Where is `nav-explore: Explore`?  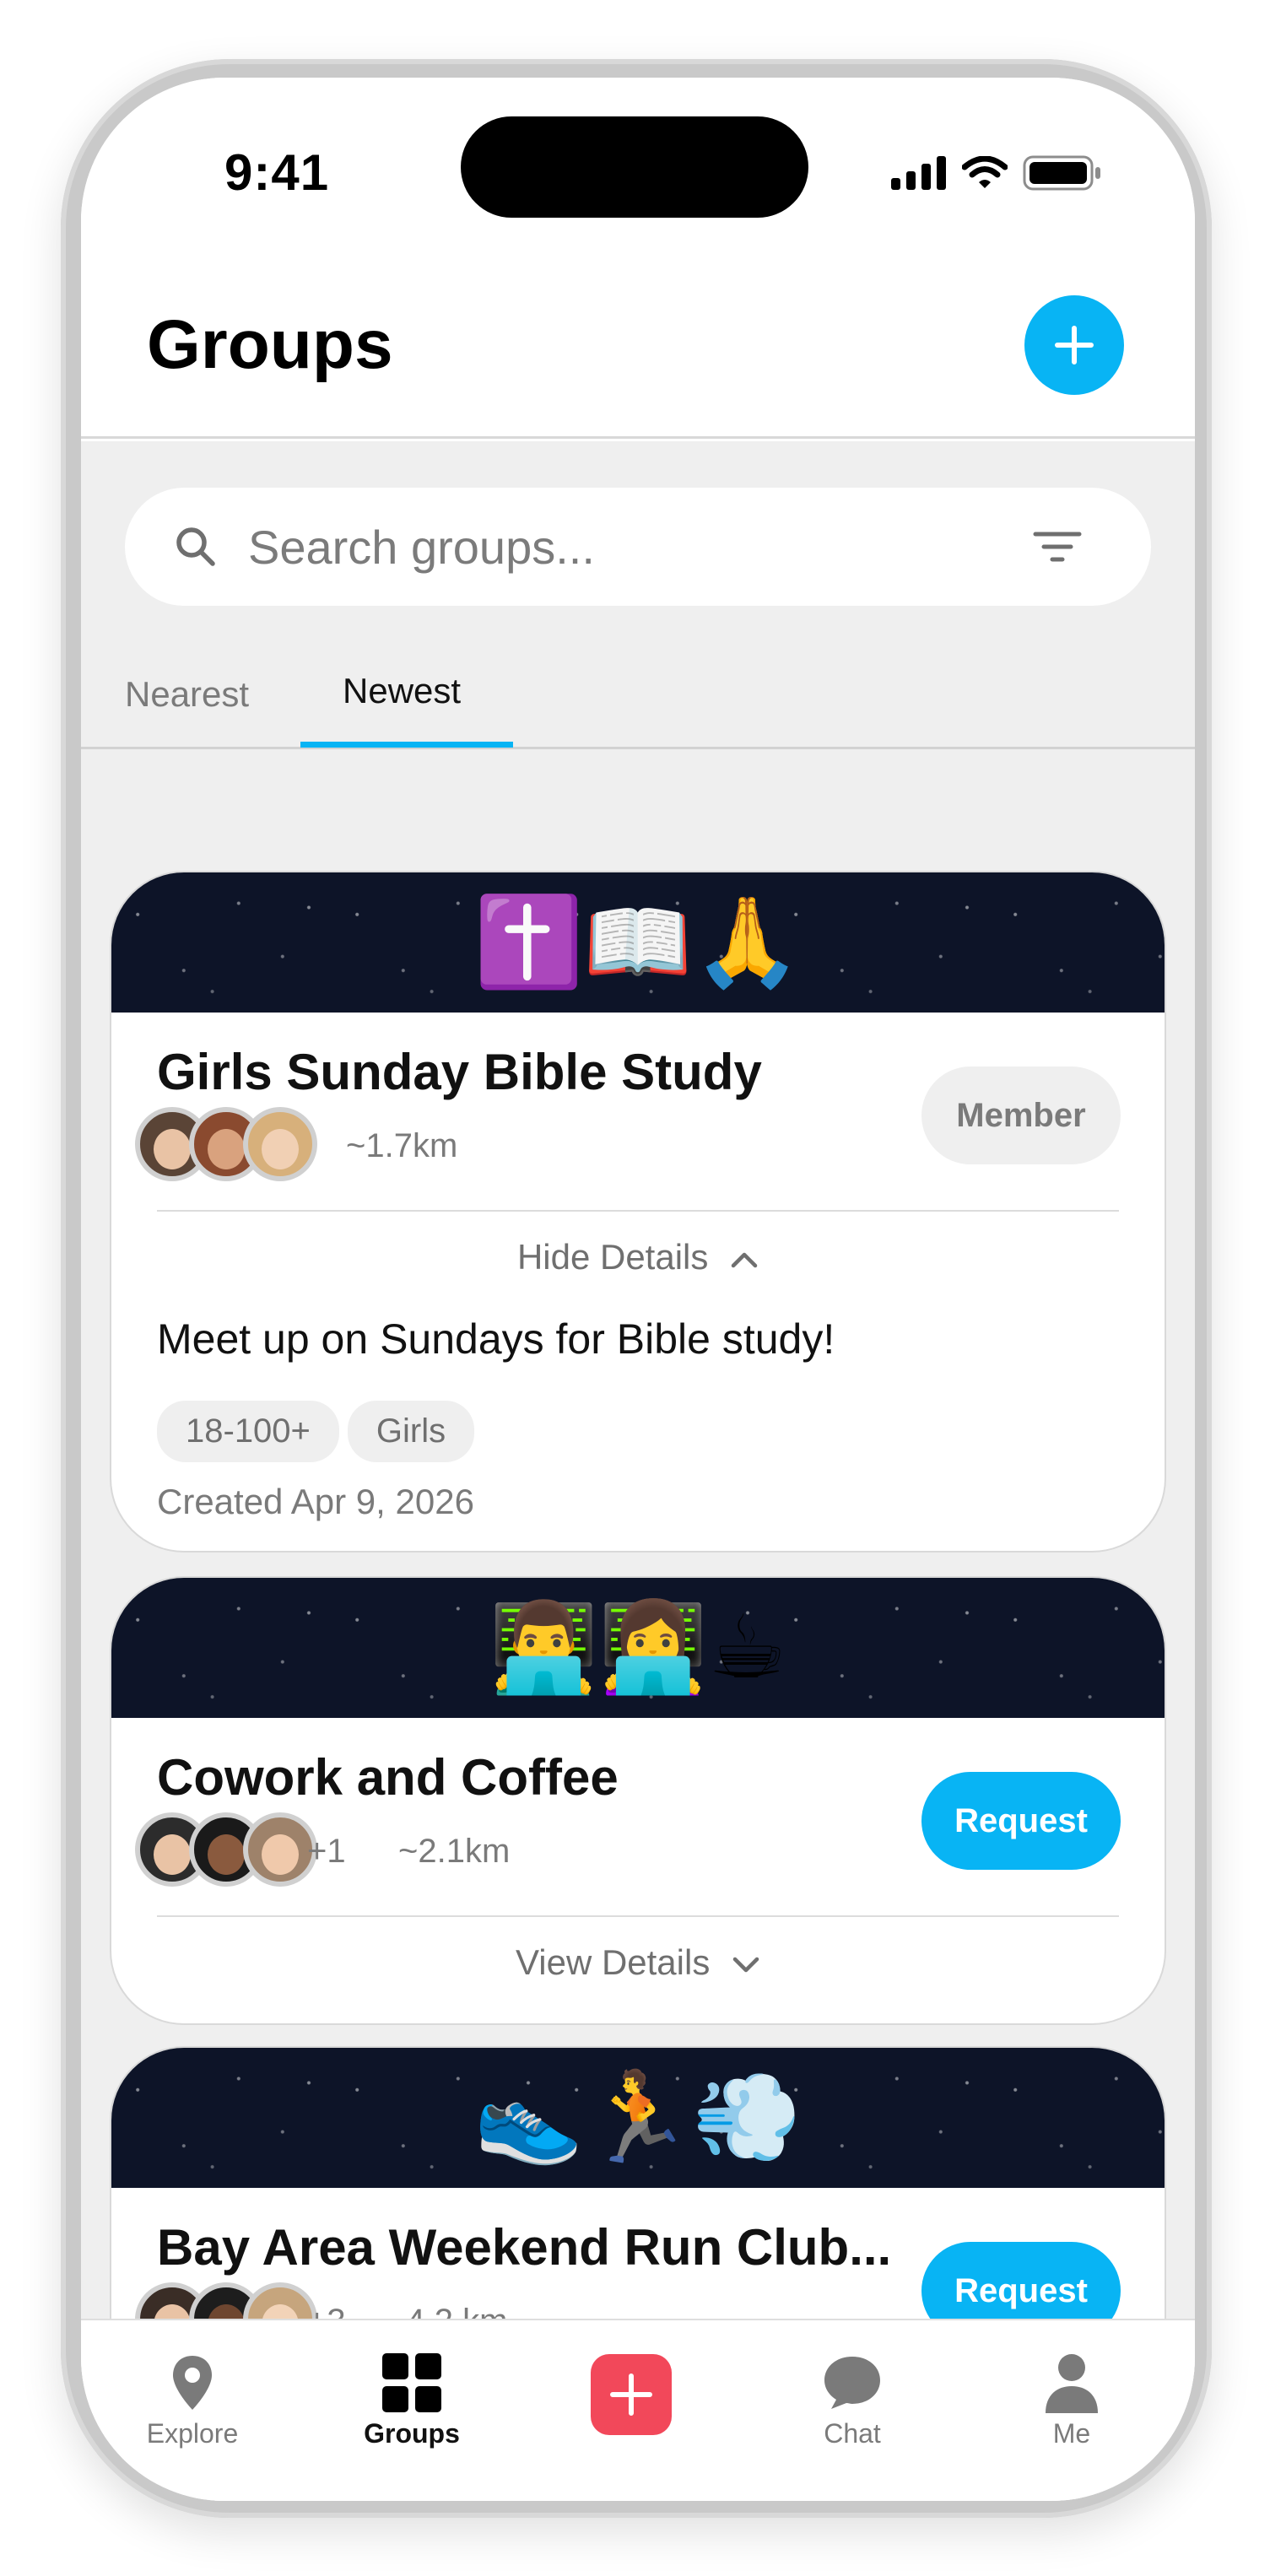 nav-explore: Explore is located at coordinates (192, 2400).